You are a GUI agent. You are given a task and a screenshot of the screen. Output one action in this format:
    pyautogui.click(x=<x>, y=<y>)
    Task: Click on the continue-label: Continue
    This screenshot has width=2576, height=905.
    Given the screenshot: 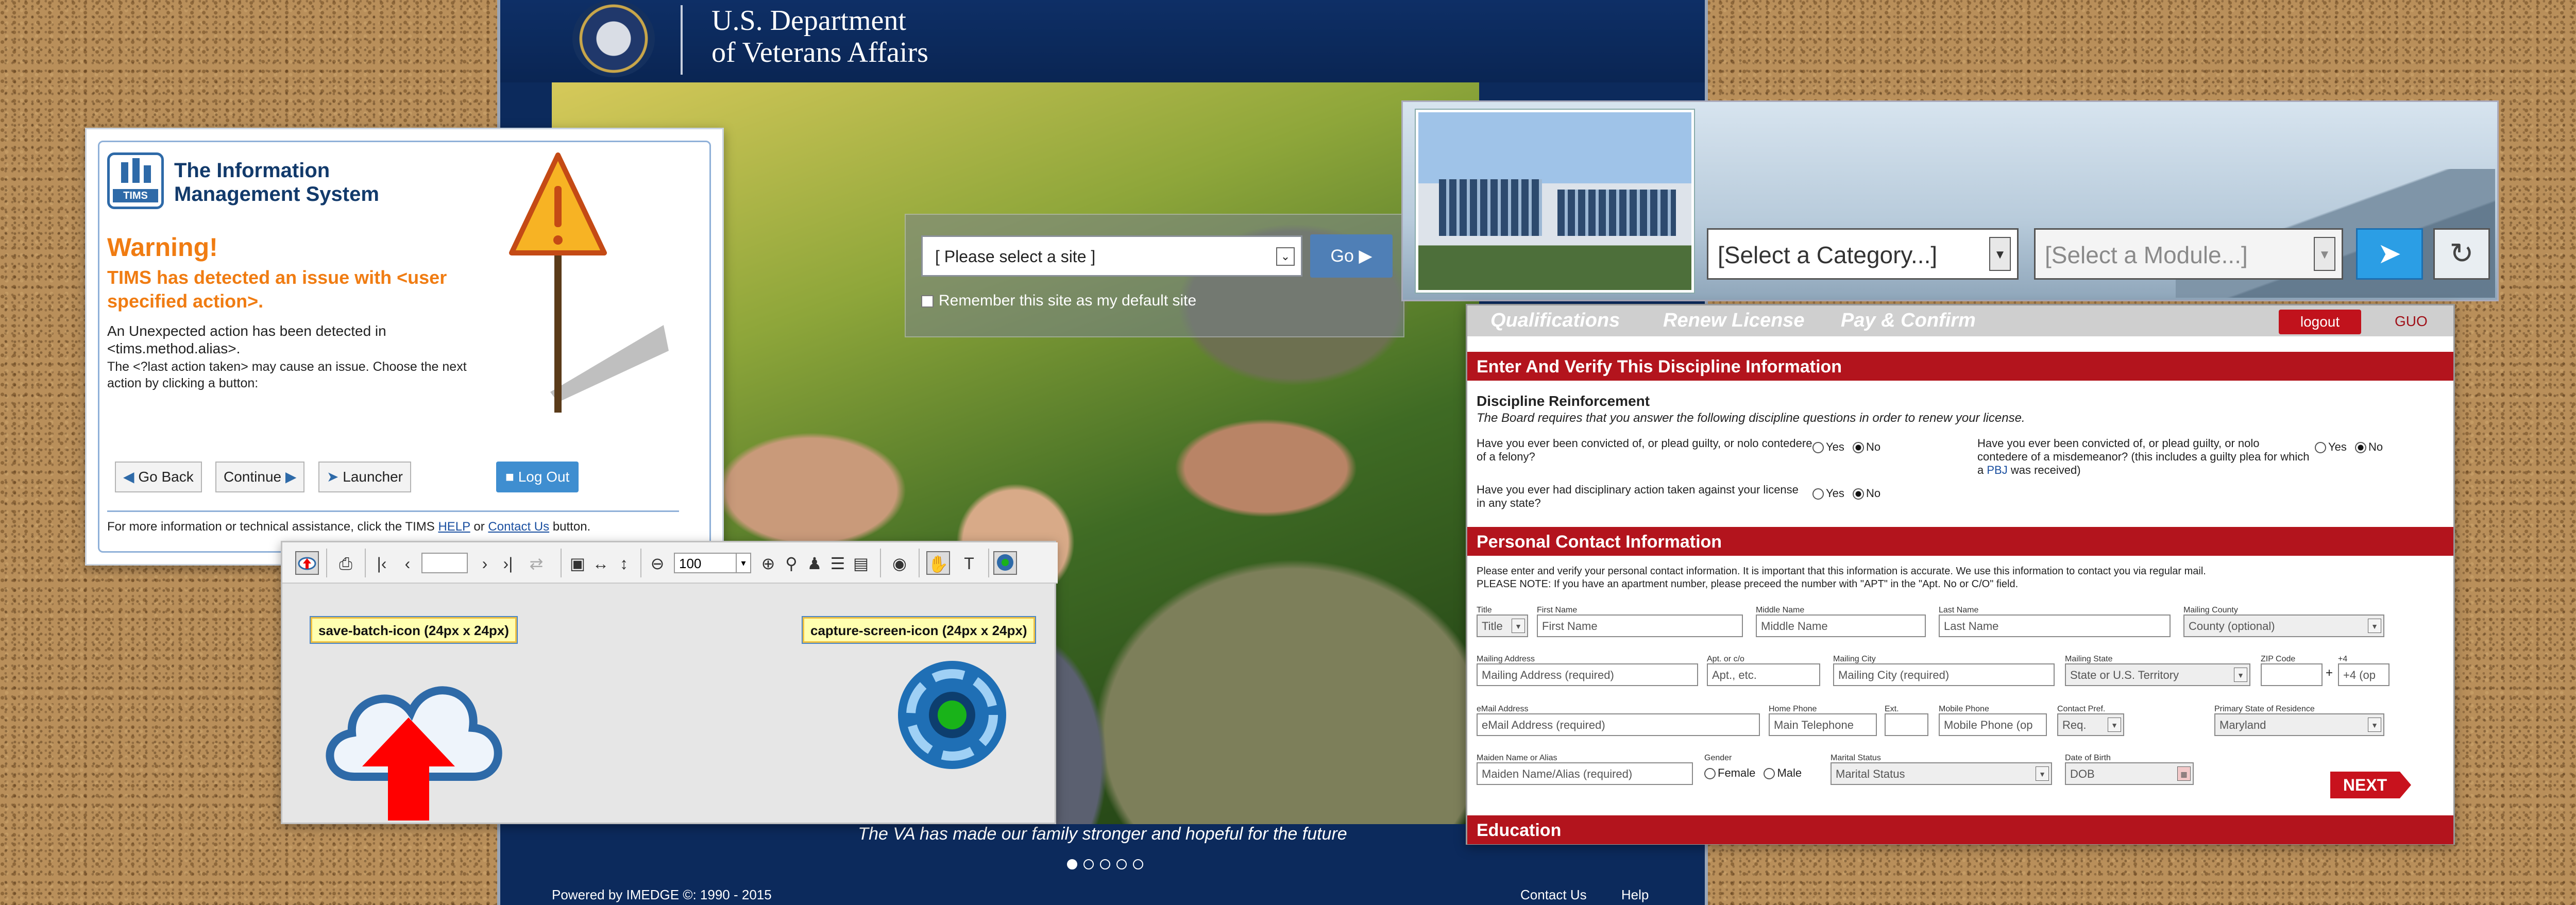 What is the action you would take?
    pyautogui.click(x=253, y=477)
    